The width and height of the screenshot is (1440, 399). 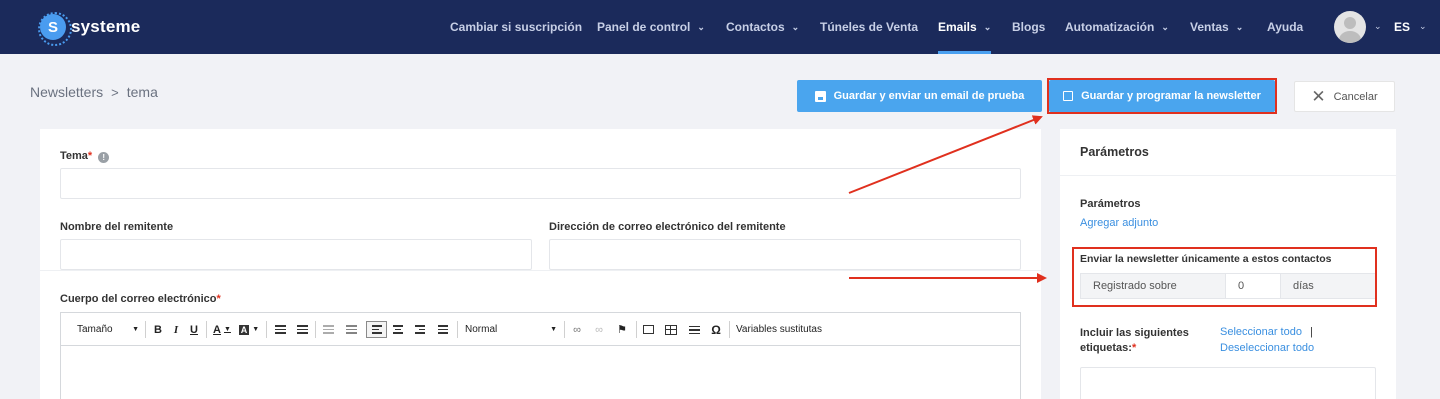 What do you see at coordinates (785, 254) in the screenshot?
I see `sender-email-input` at bounding box center [785, 254].